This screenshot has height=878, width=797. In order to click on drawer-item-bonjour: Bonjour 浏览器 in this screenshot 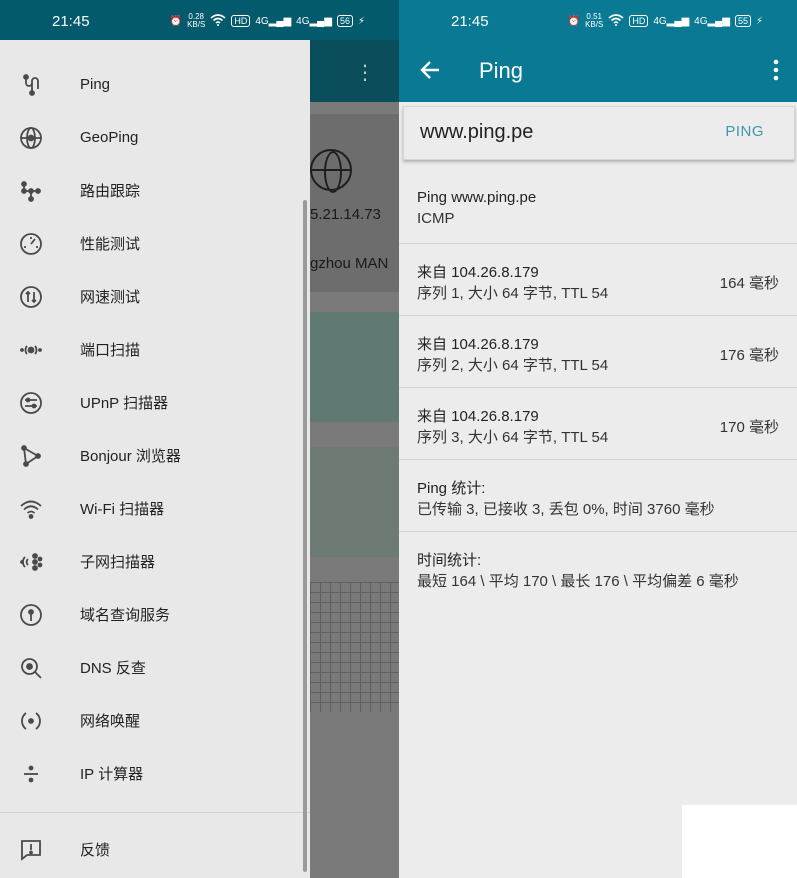, I will do `click(150, 455)`.